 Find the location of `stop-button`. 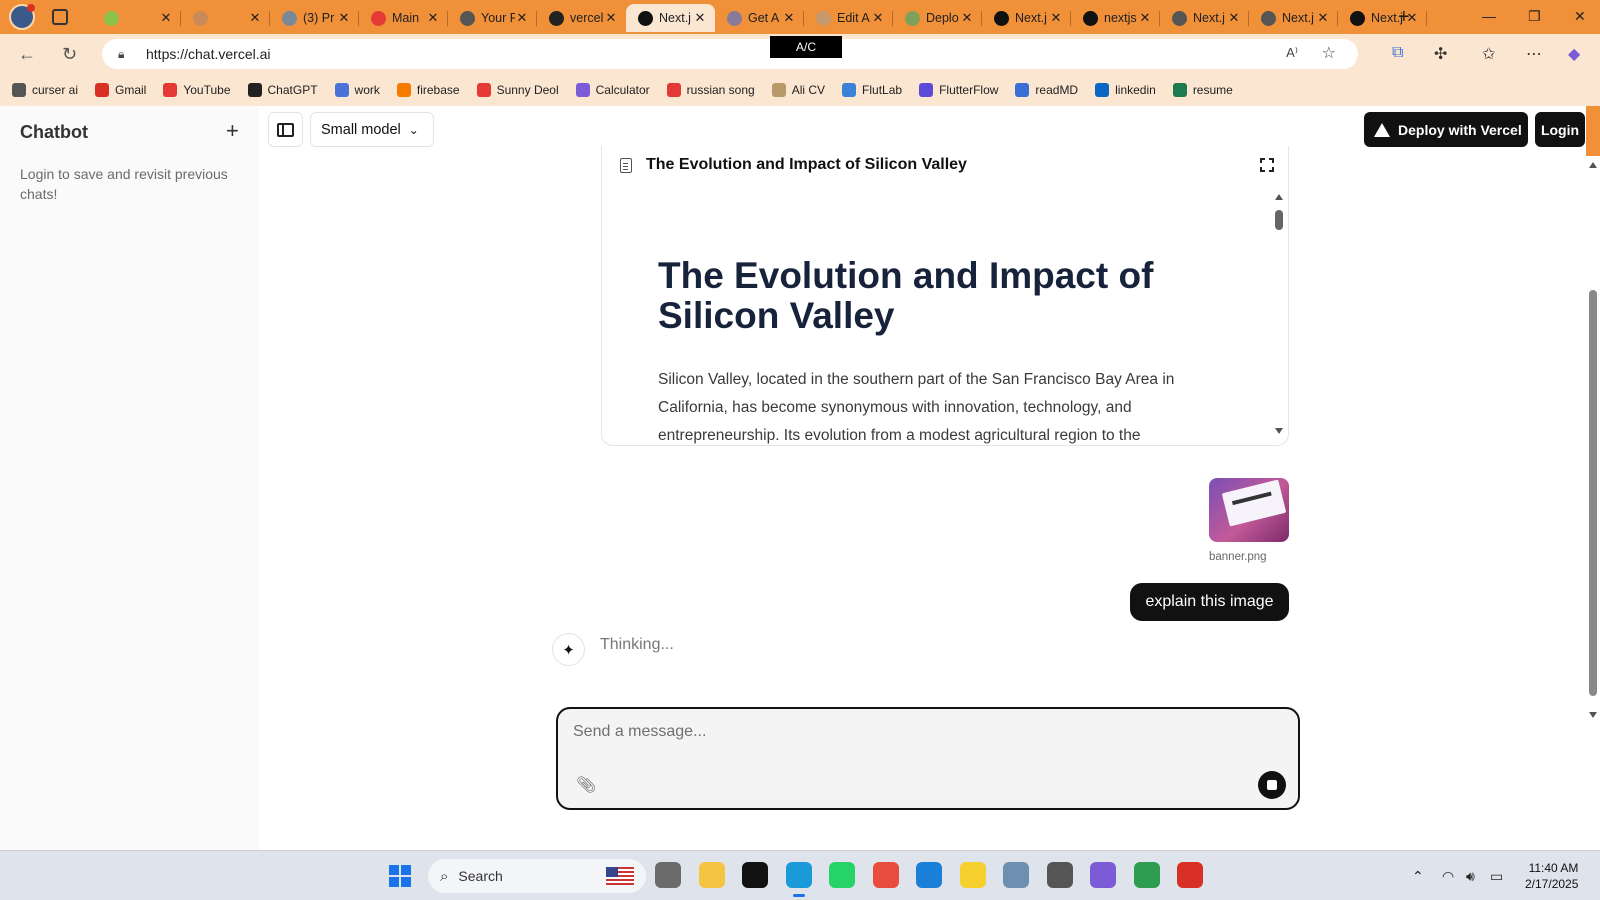

stop-button is located at coordinates (1272, 785).